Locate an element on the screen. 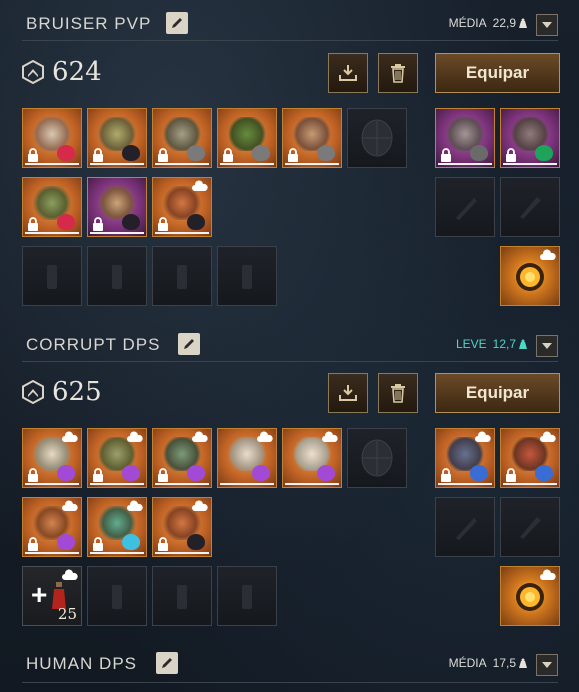 The width and height of the screenshot is (579, 692). shield-placeholder-icon is located at coordinates (377, 458).